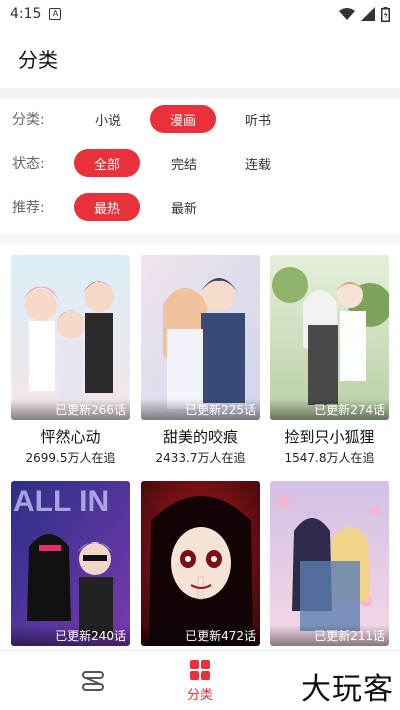 The height and width of the screenshot is (710, 400). Describe the element at coordinates (184, 163) in the screenshot. I see `chip-completed: 完结` at that location.